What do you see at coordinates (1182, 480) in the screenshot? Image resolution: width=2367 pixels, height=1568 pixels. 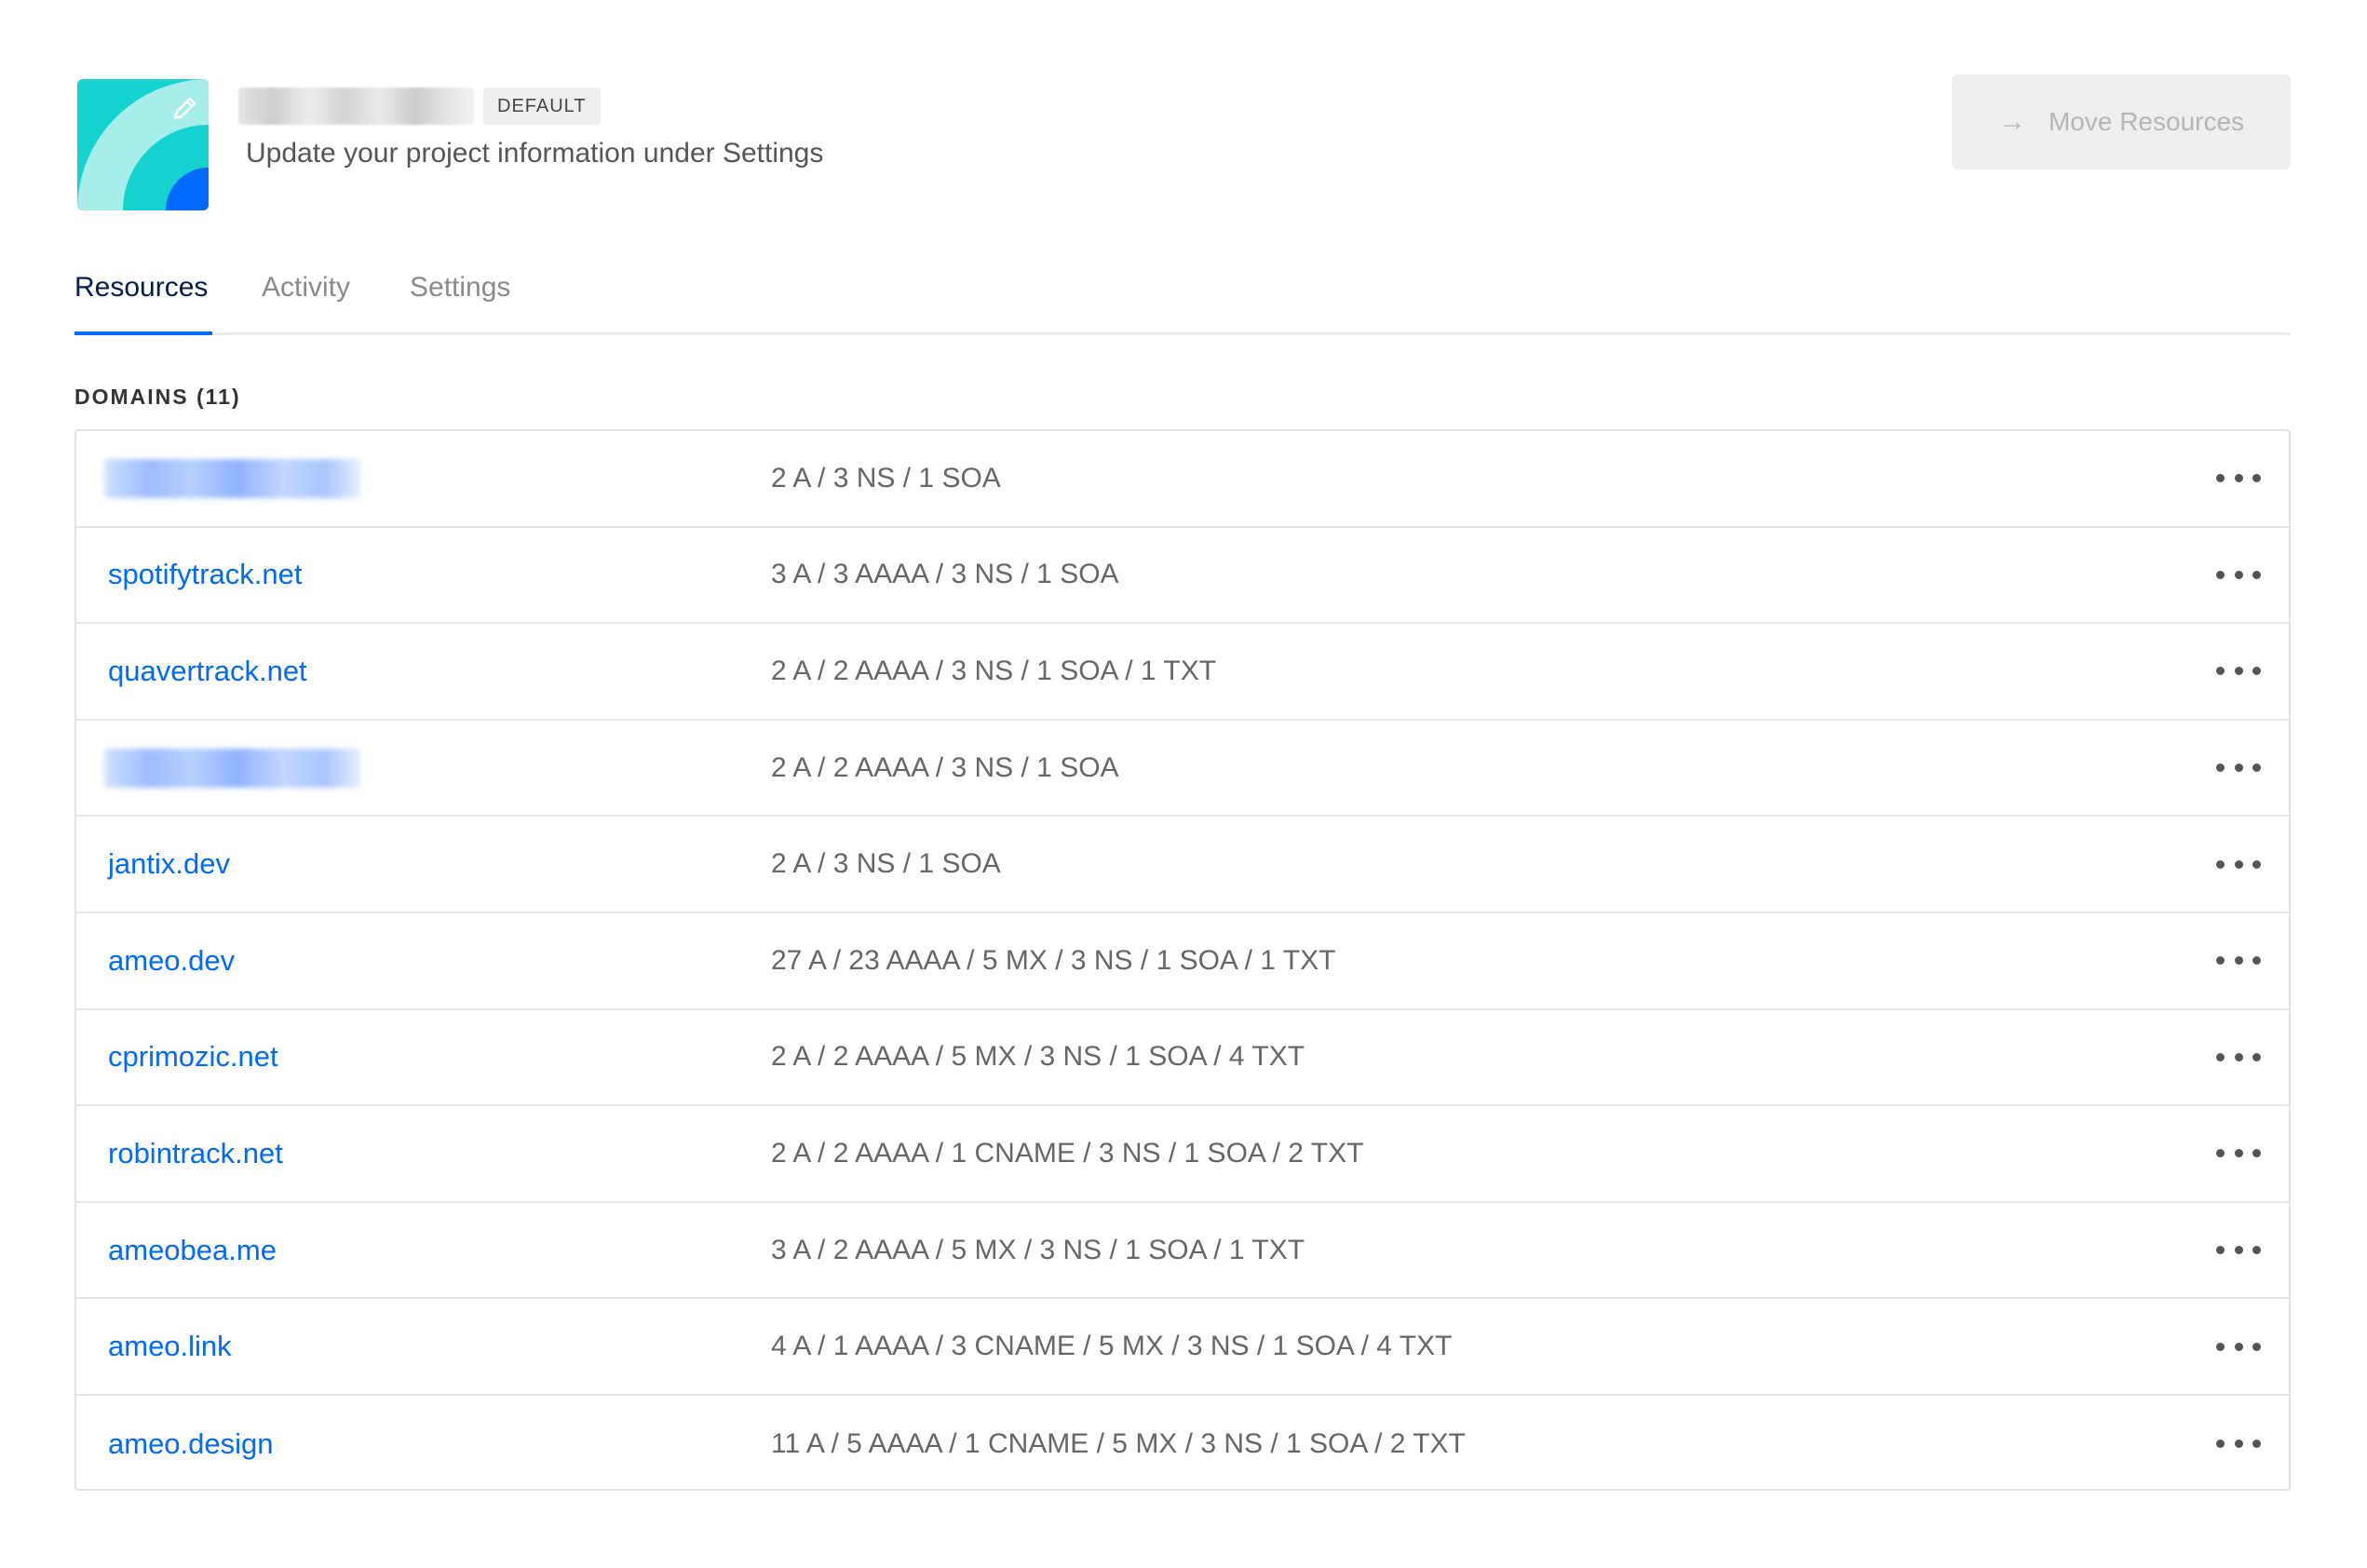 I see `domain-row: 2 A / 3 NS / 1 SOA` at bounding box center [1182, 480].